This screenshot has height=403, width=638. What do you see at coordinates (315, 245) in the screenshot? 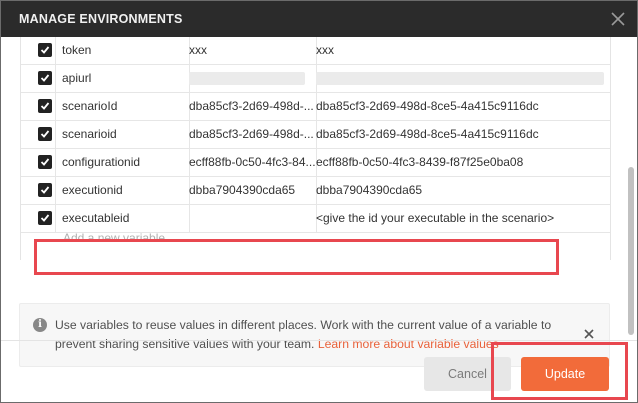
I see `add-variable-row: Add a new variable` at bounding box center [315, 245].